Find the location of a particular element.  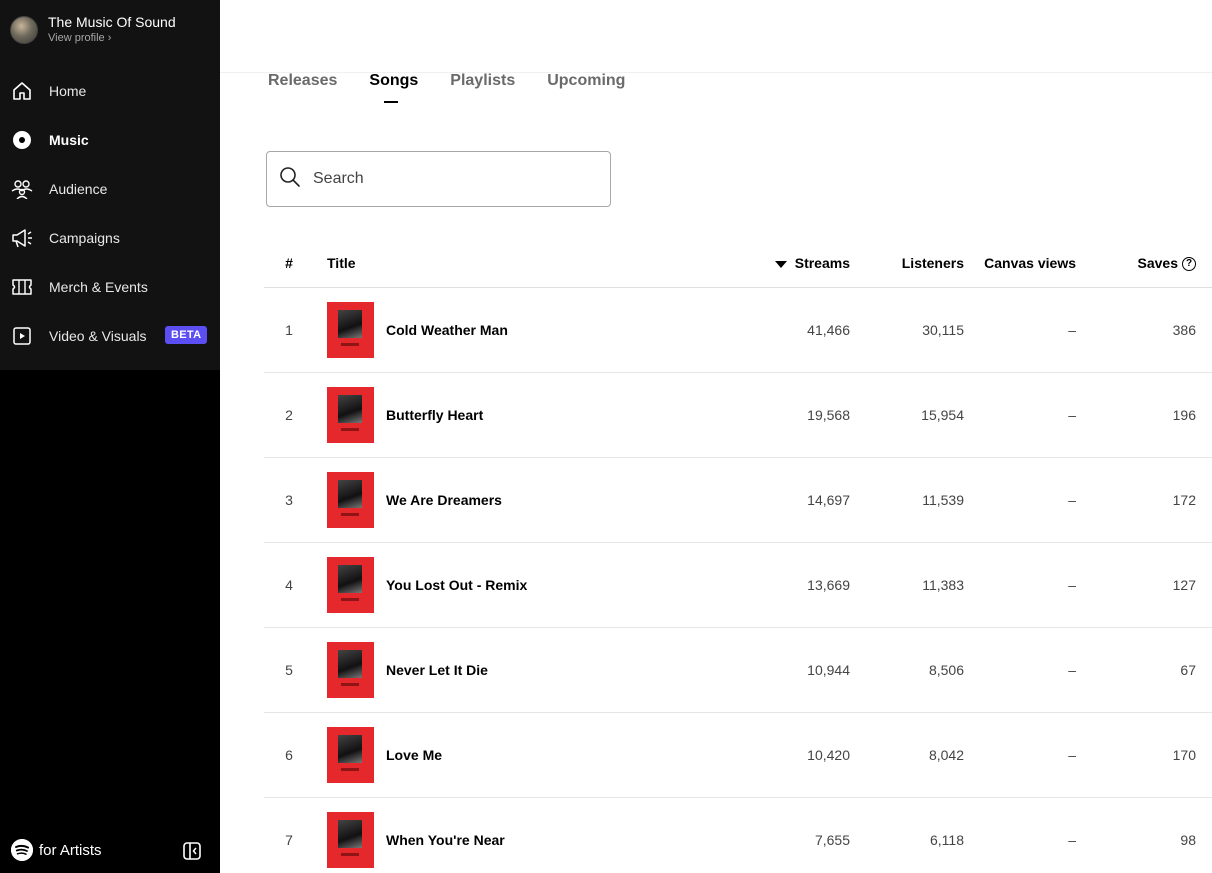

sidebar-item-label: Video & Visuals is located at coordinates (98, 335).